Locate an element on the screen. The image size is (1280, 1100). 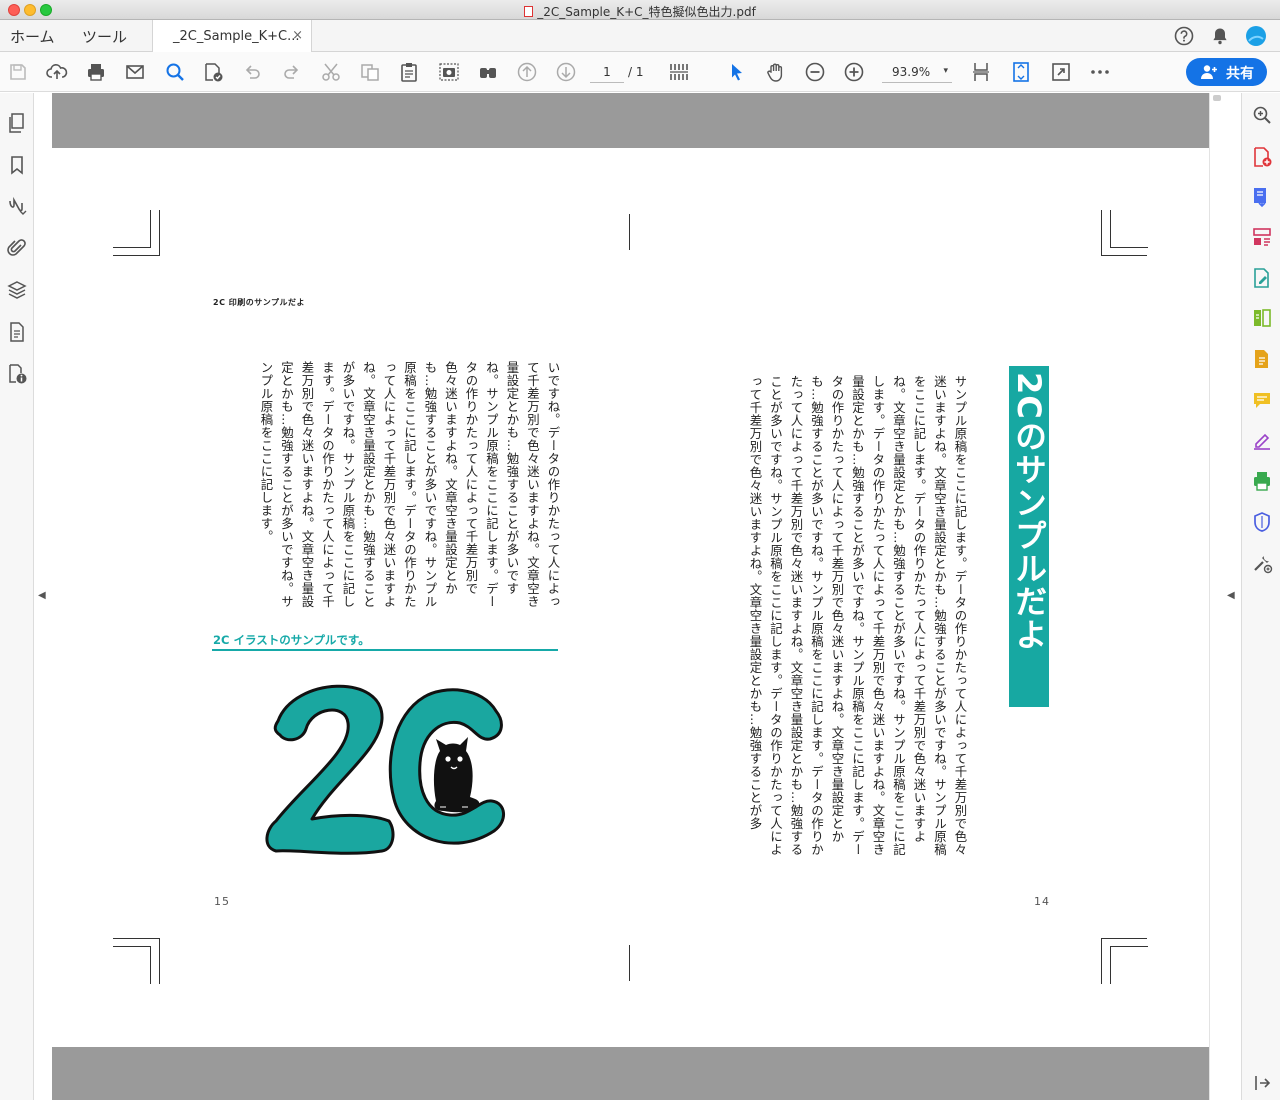
protect-shield-icon is located at coordinates (1262, 522).